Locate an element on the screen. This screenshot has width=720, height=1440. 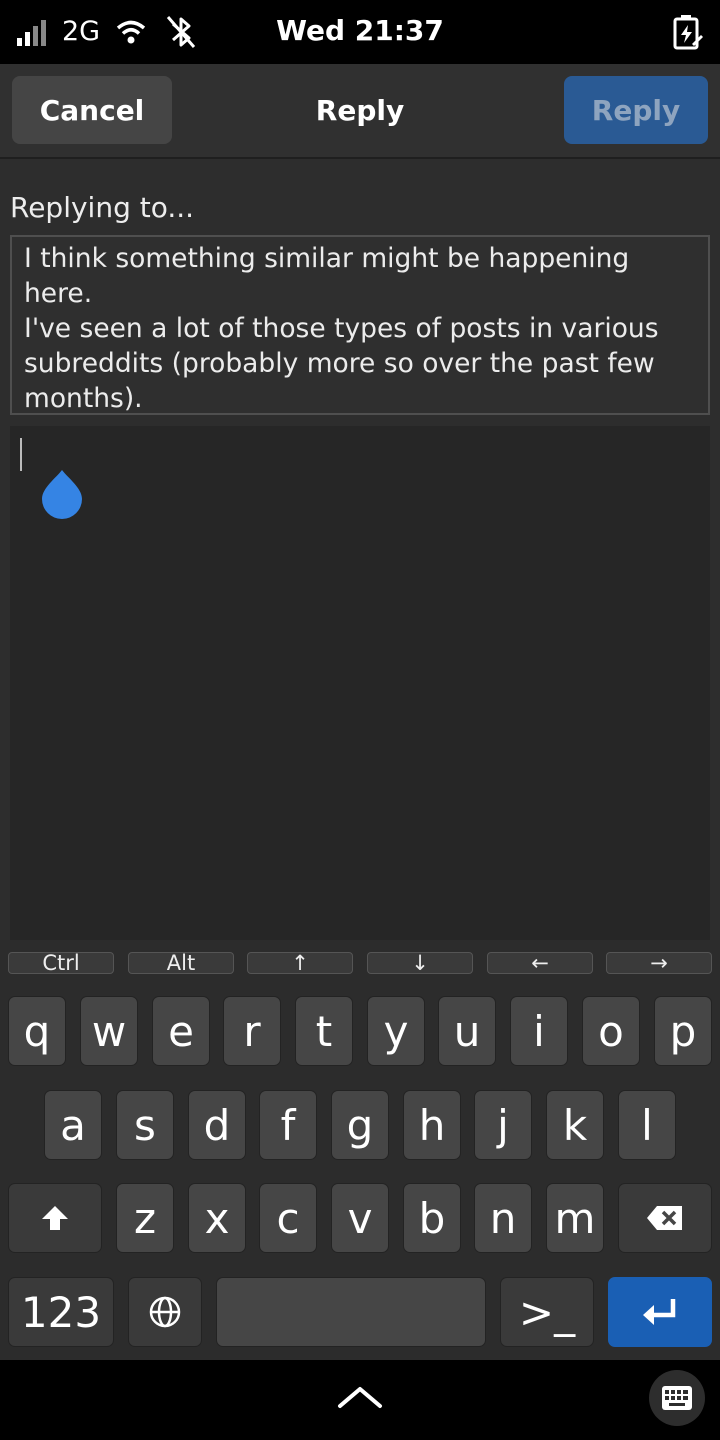
key-u: u is located at coordinates (467, 1031).